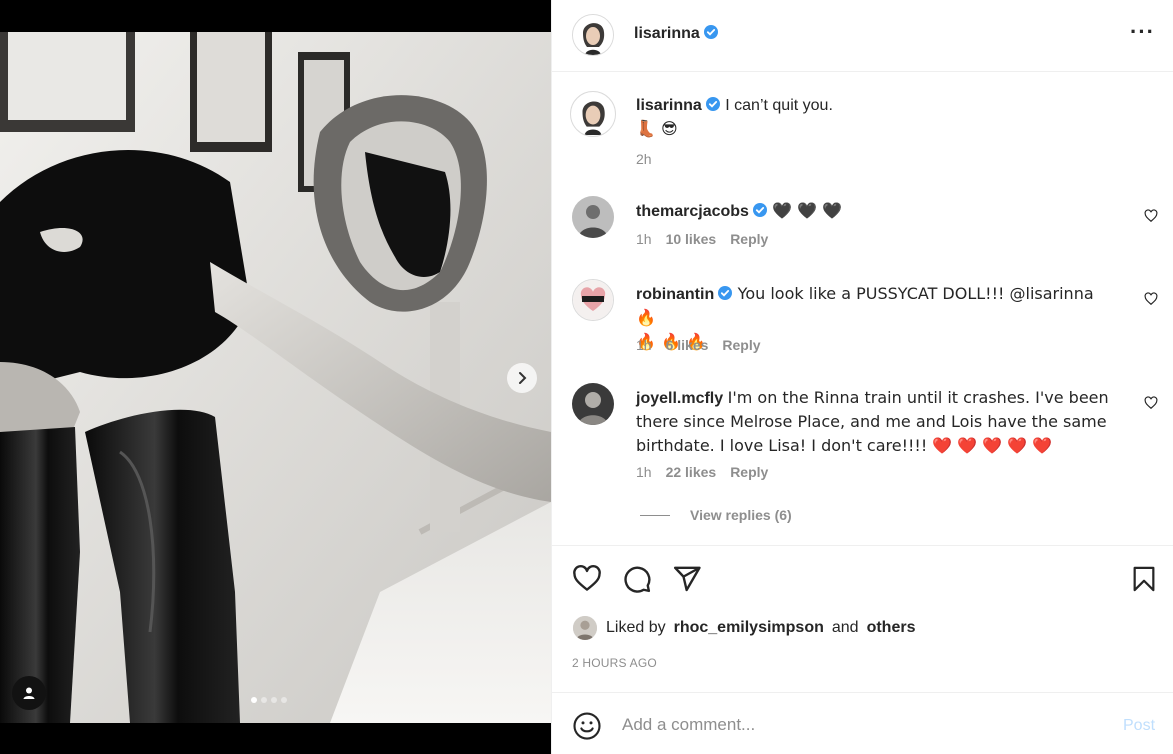 The height and width of the screenshot is (754, 1173). I want to click on comment-meta: 1h 22 likes Reply, so click(702, 472).